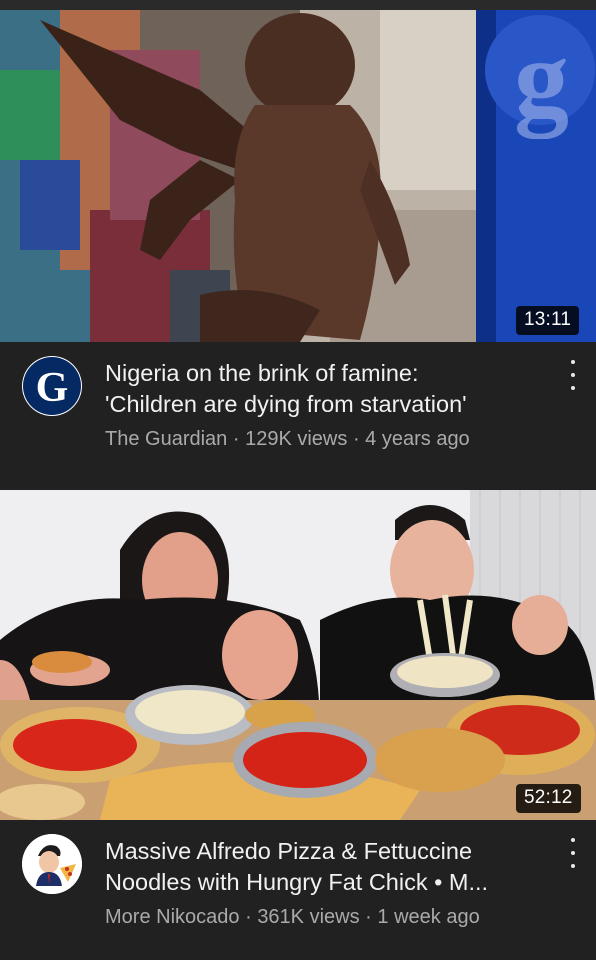  I want to click on video-title-1-line1: Nigeria on the brink of famine:, so click(262, 373).